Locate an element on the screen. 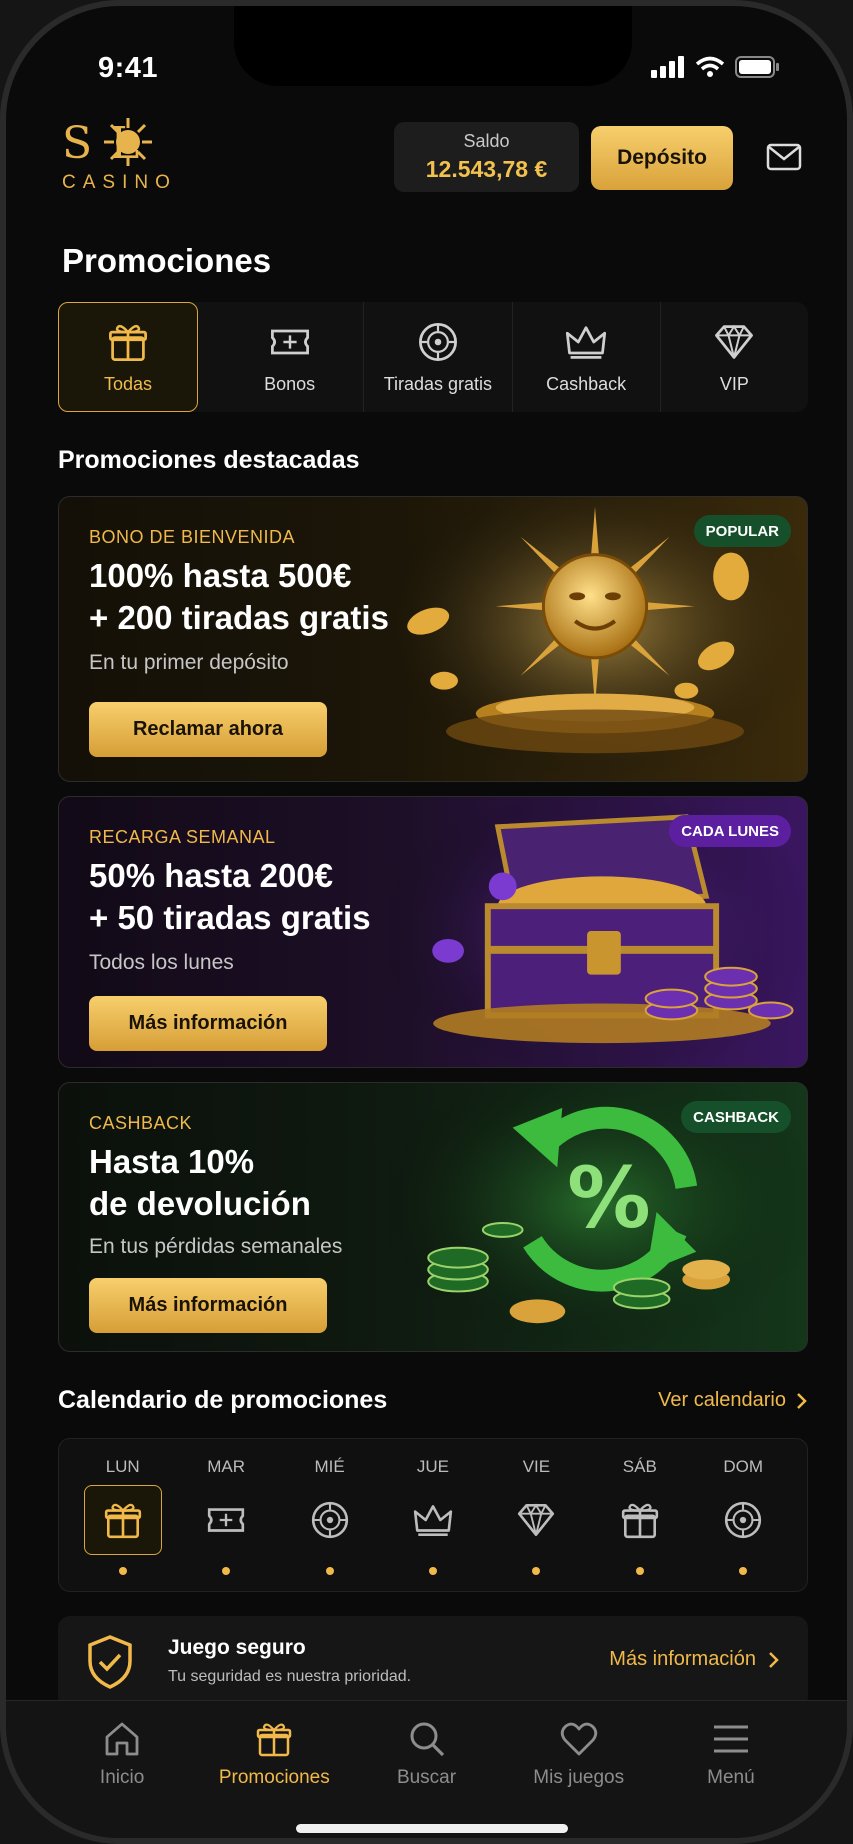 This screenshot has height=1844, width=853. day-label: DOM is located at coordinates (743, 1466).